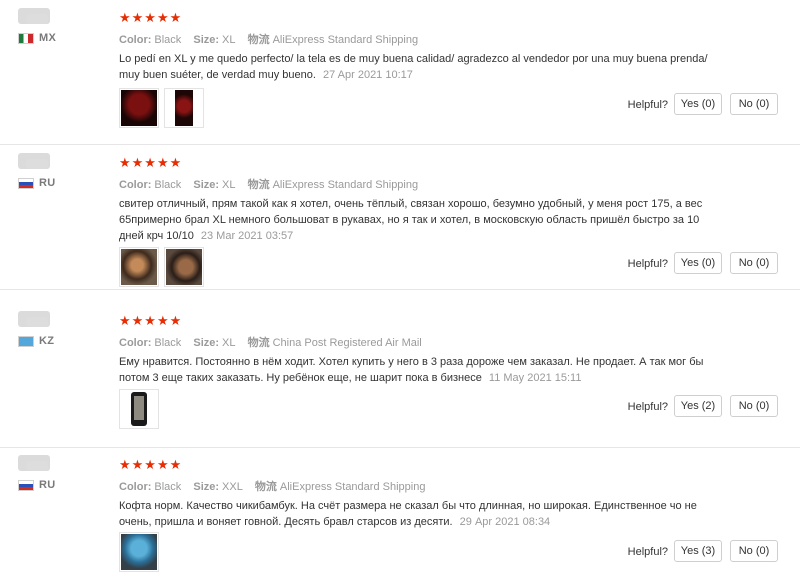 This screenshot has height=587, width=800. Describe the element at coordinates (48, 38) in the screenshot. I see `country-code: MX` at that location.